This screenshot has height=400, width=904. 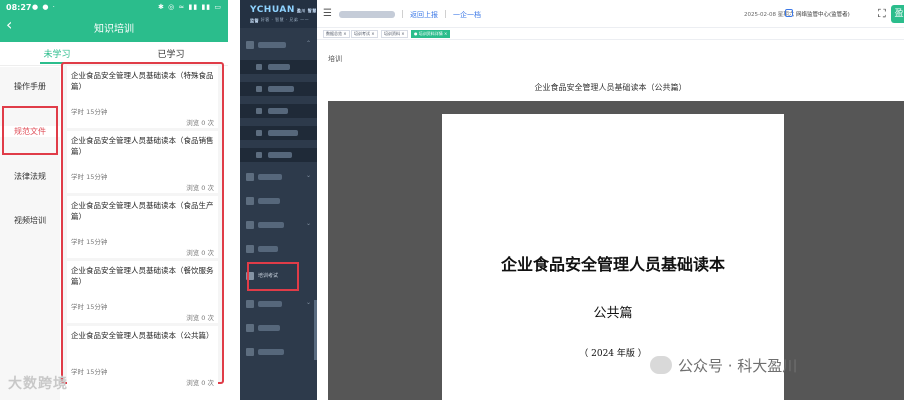 What do you see at coordinates (30, 220) in the screenshot?
I see `category-video-training: 视频培训` at bounding box center [30, 220].